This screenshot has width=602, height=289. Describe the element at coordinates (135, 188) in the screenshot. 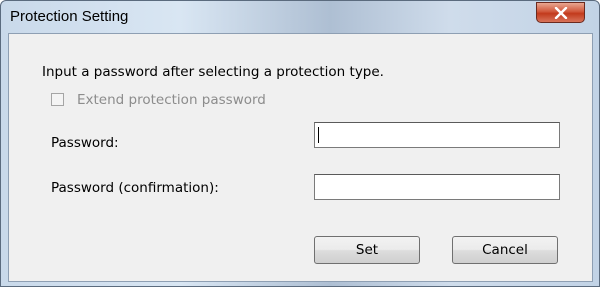

I see `password-confirmation-label: Password (confirmation):` at that location.